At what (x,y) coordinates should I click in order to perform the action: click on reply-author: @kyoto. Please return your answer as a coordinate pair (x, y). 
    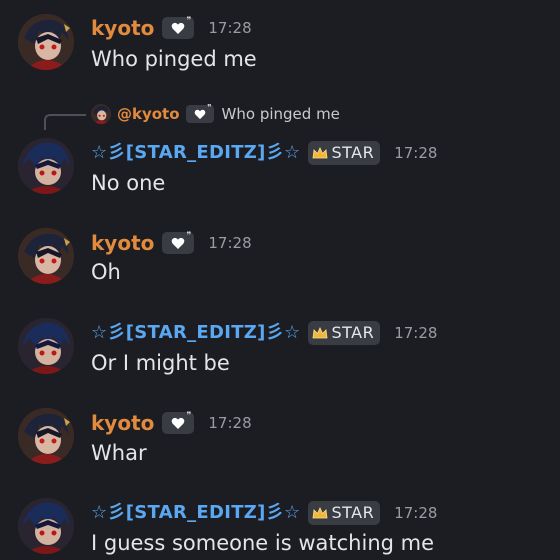
    Looking at the image, I should click on (148, 114).